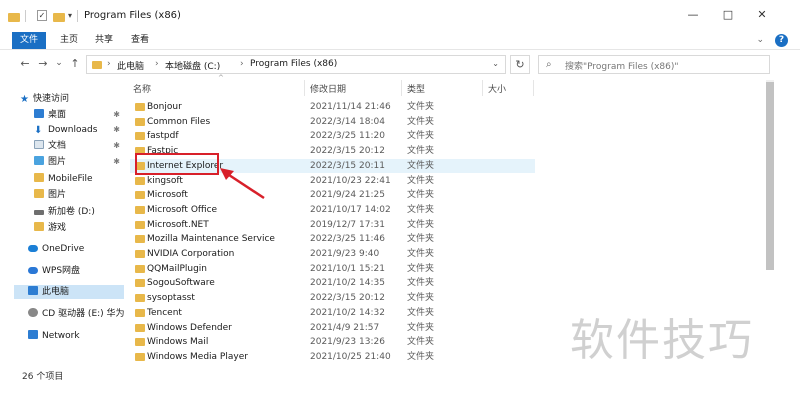 The height and width of the screenshot is (395, 800). Describe the element at coordinates (347, 136) in the screenshot. I see `file-date: 2022/3/25 11:20` at that location.